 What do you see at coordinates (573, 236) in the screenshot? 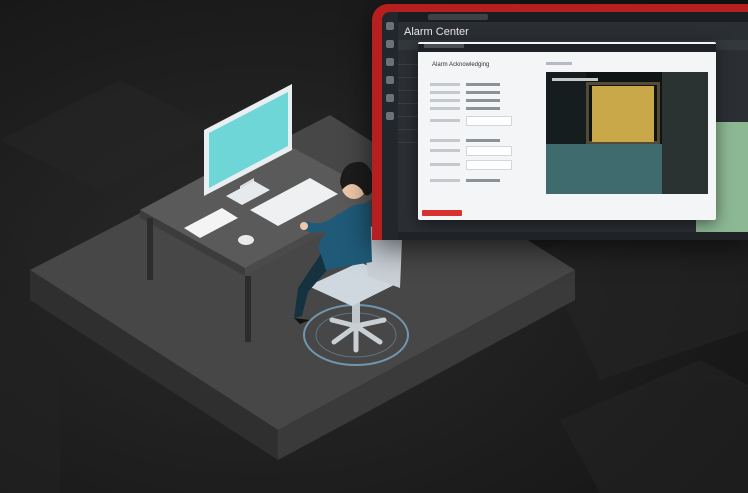
I see `app-status-bar` at bounding box center [573, 236].